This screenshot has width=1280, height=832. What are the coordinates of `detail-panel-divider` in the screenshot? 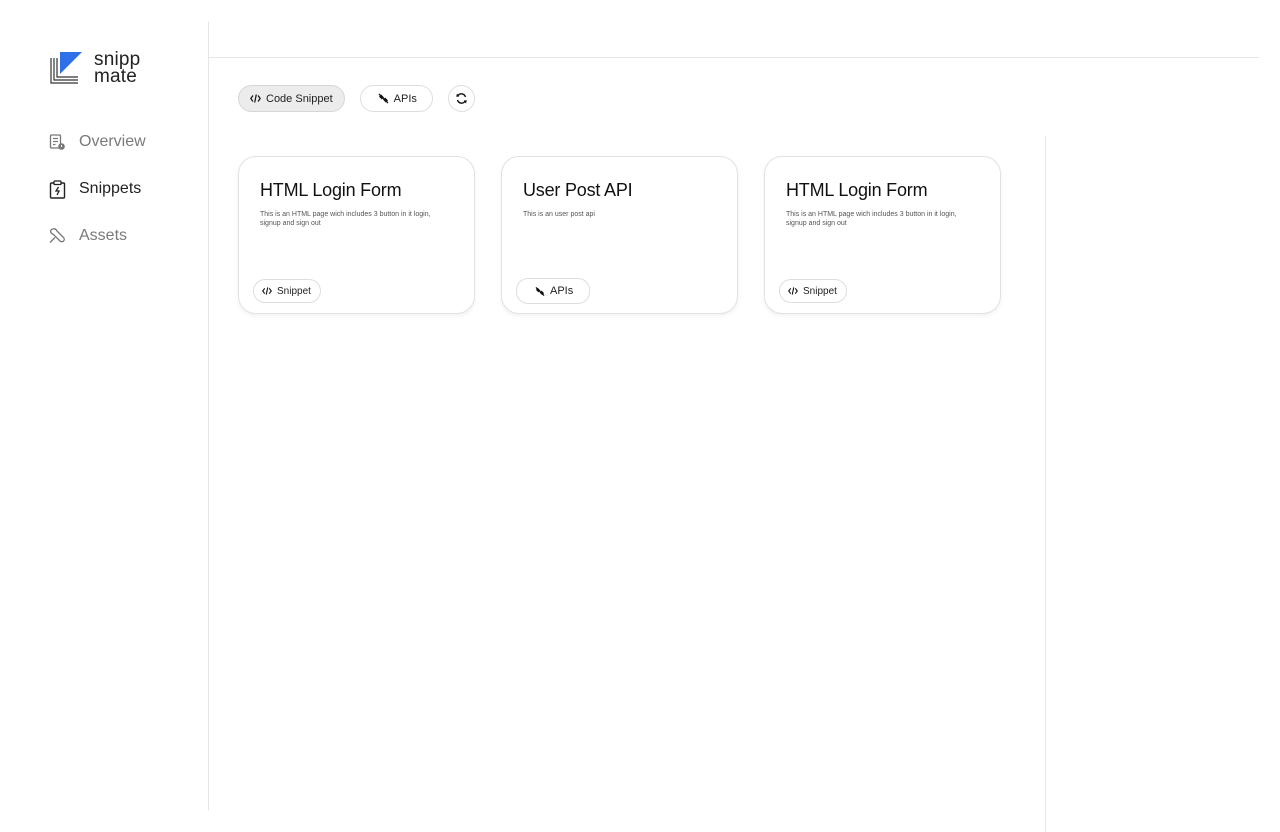 It's located at (1045, 484).